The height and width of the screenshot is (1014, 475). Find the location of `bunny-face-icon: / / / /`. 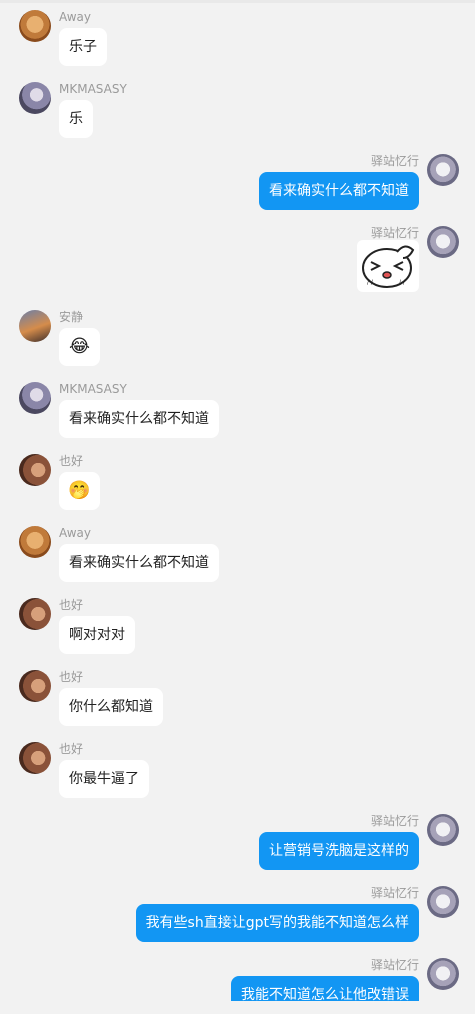

bunny-face-icon: / / / / is located at coordinates (388, 266).